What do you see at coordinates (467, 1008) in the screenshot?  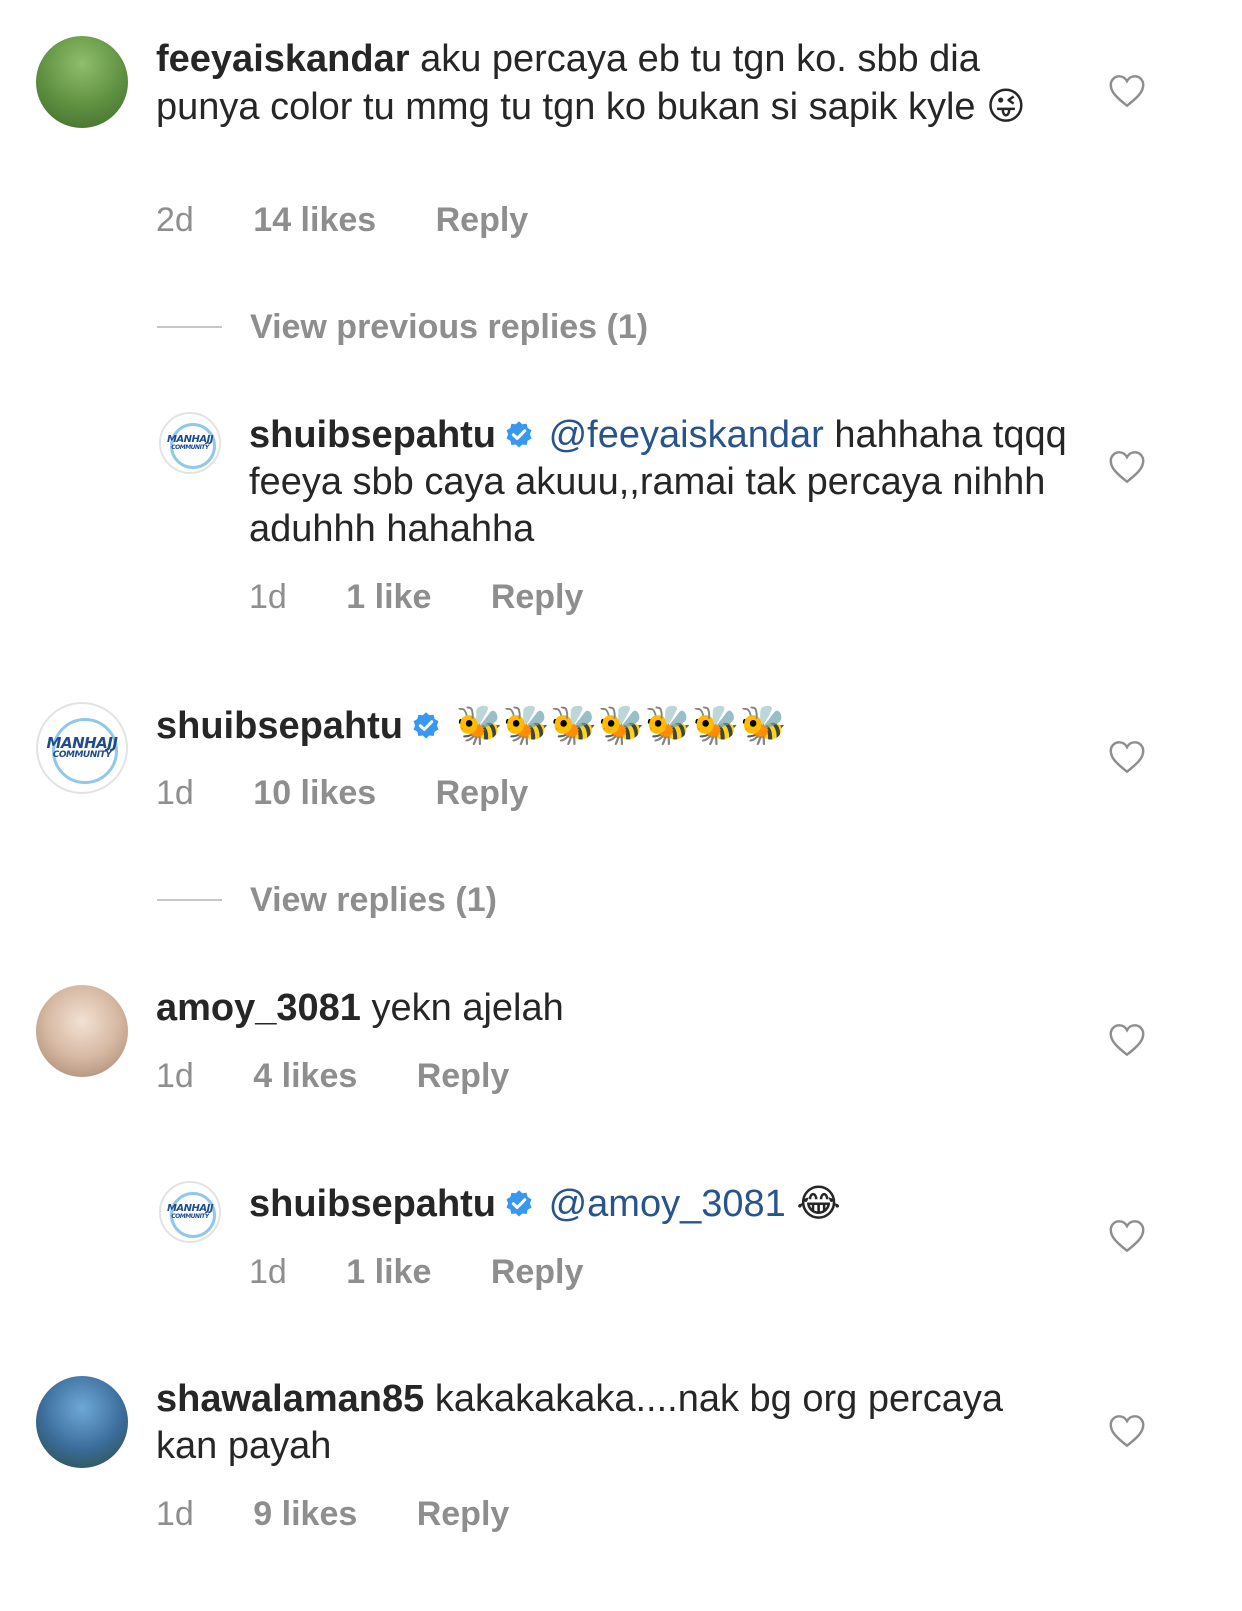 I see `comment-body: yekn ajelah` at bounding box center [467, 1008].